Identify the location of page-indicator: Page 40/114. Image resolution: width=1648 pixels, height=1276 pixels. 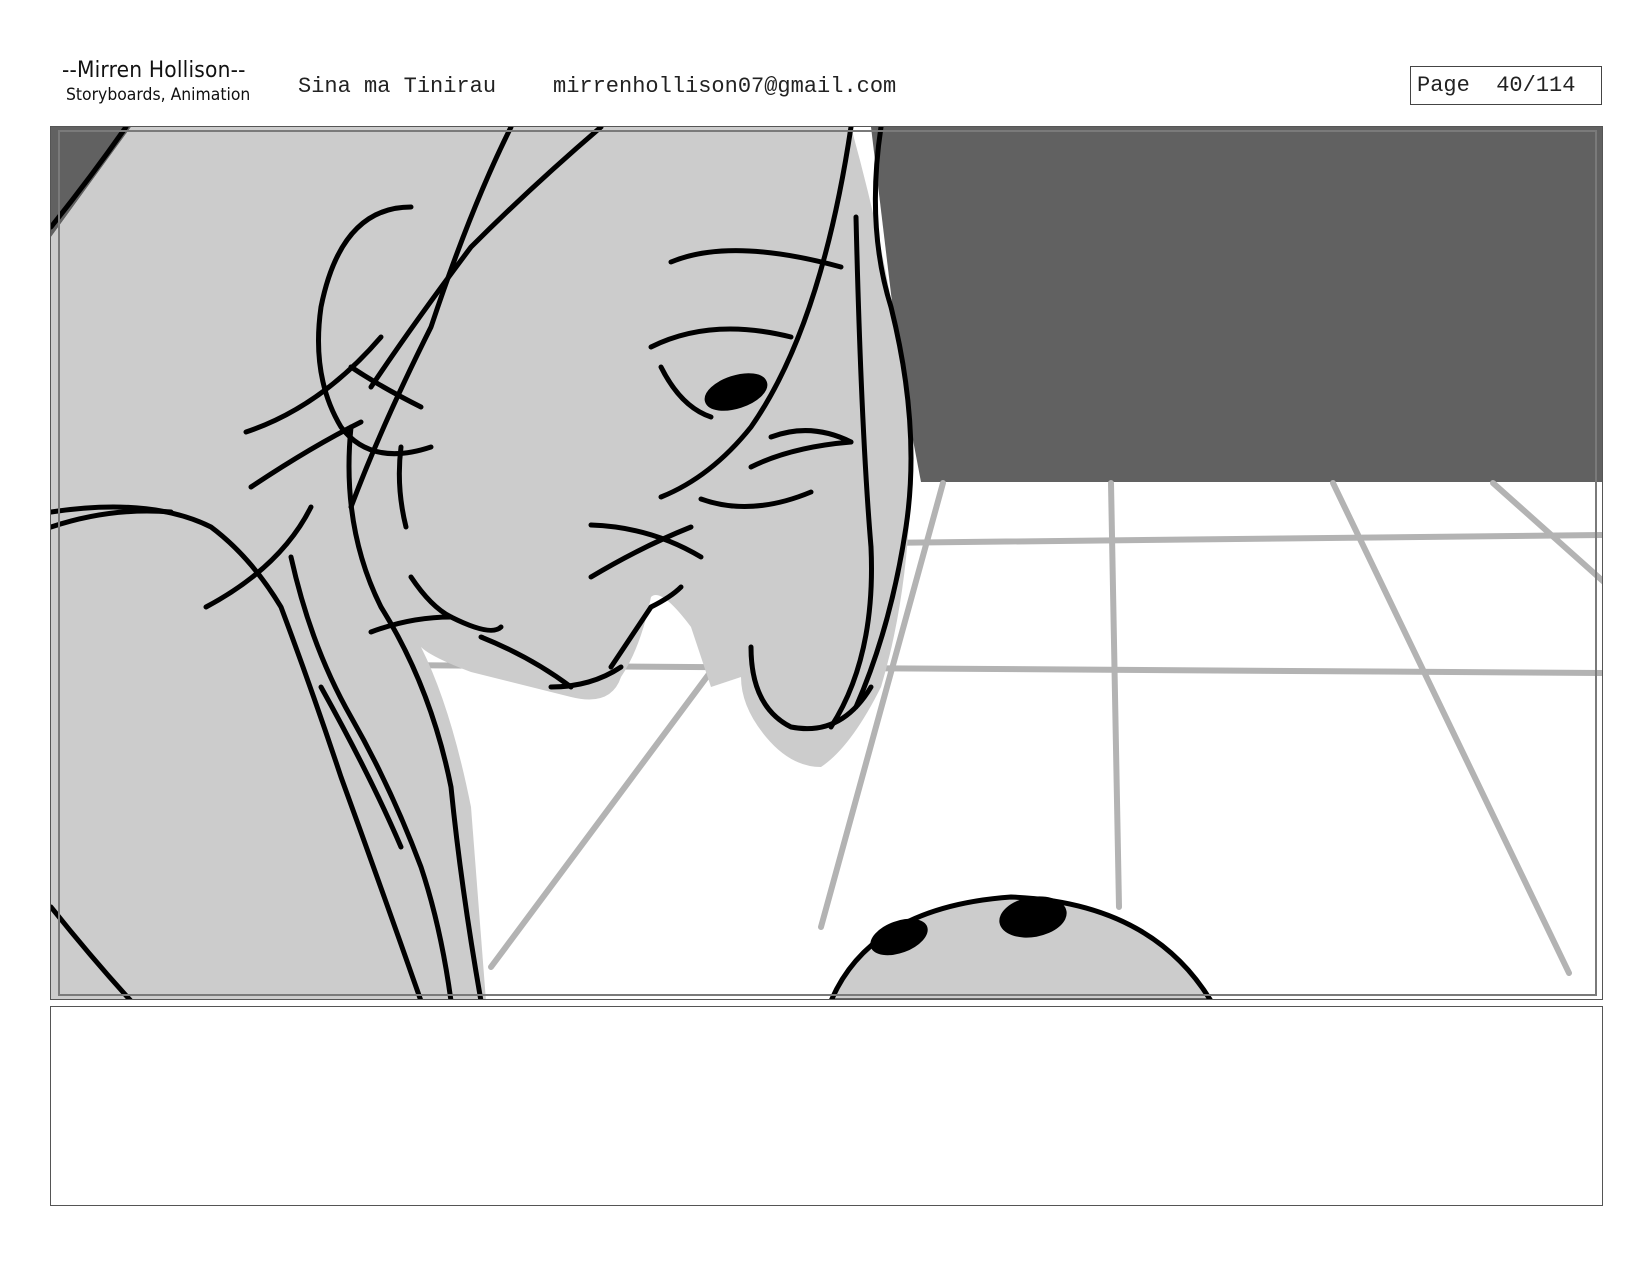
(1506, 85).